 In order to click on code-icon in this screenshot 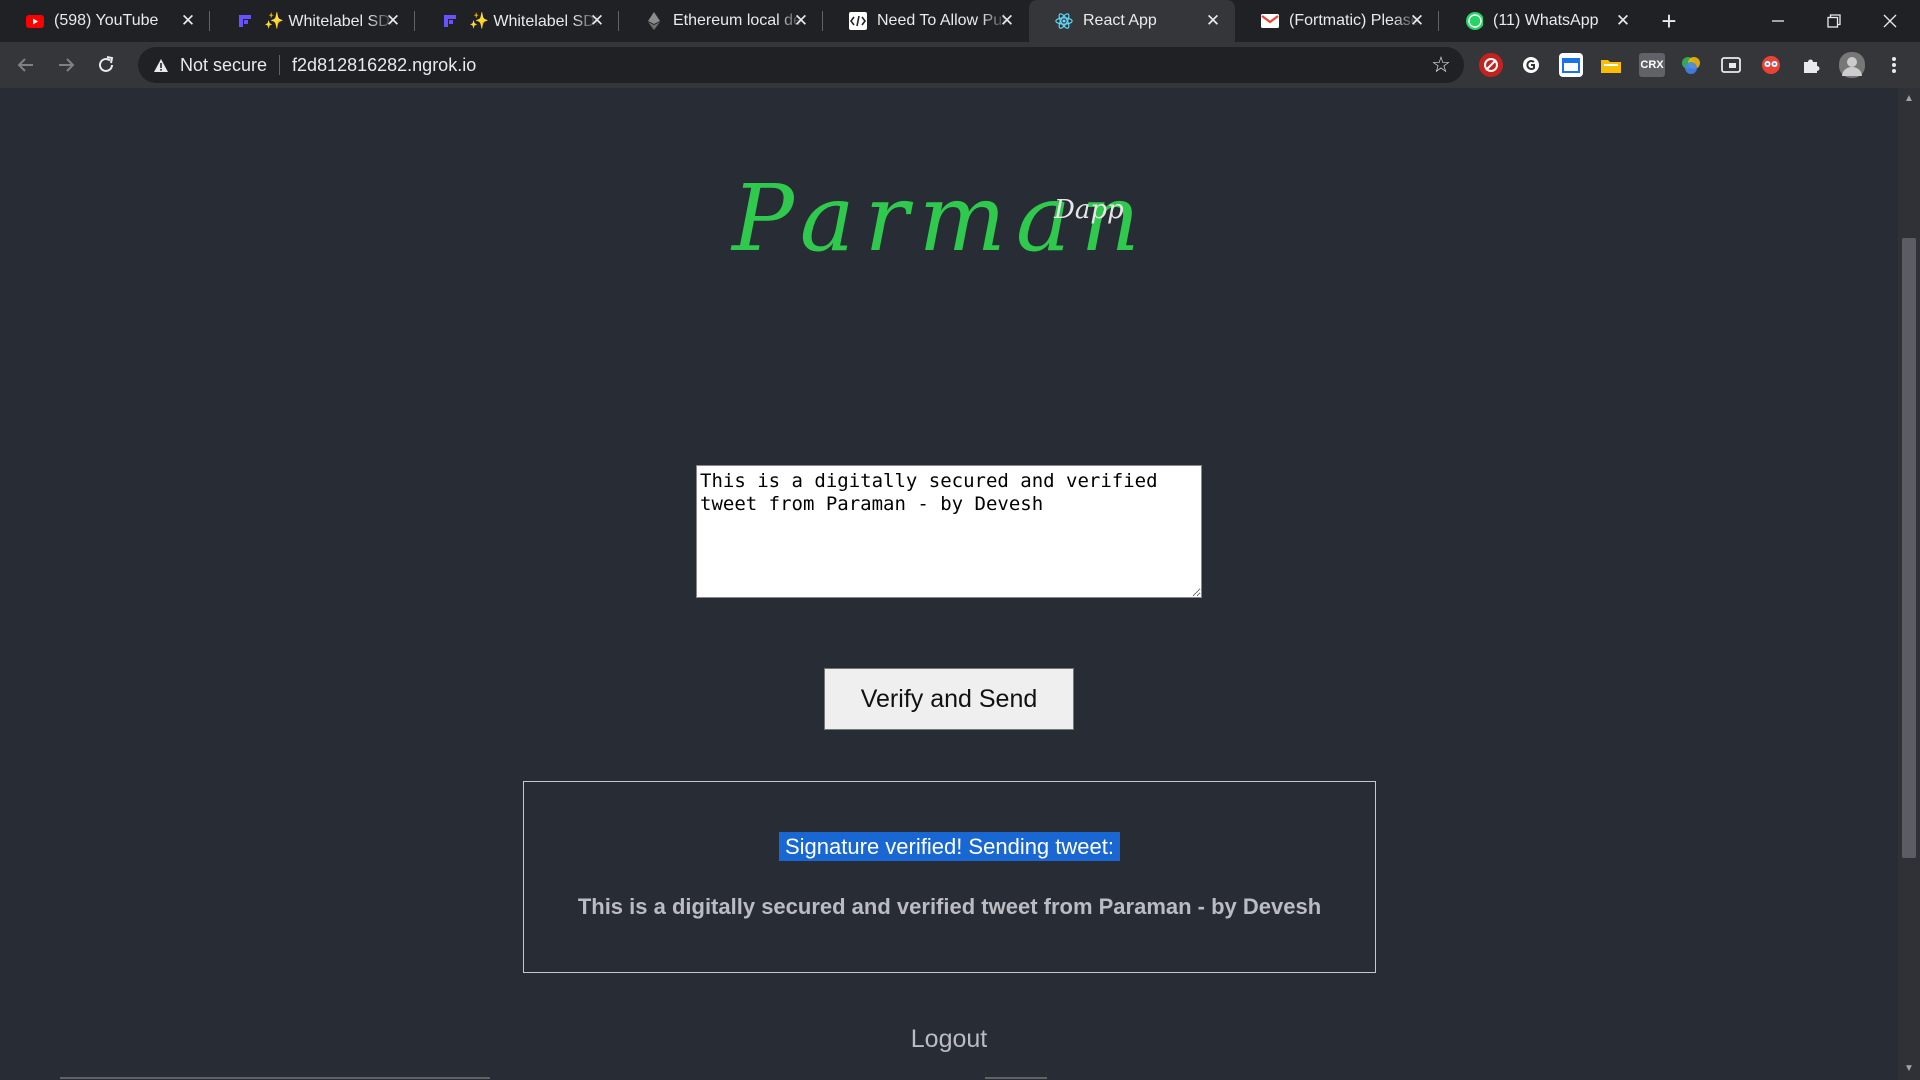, I will do `click(858, 21)`.